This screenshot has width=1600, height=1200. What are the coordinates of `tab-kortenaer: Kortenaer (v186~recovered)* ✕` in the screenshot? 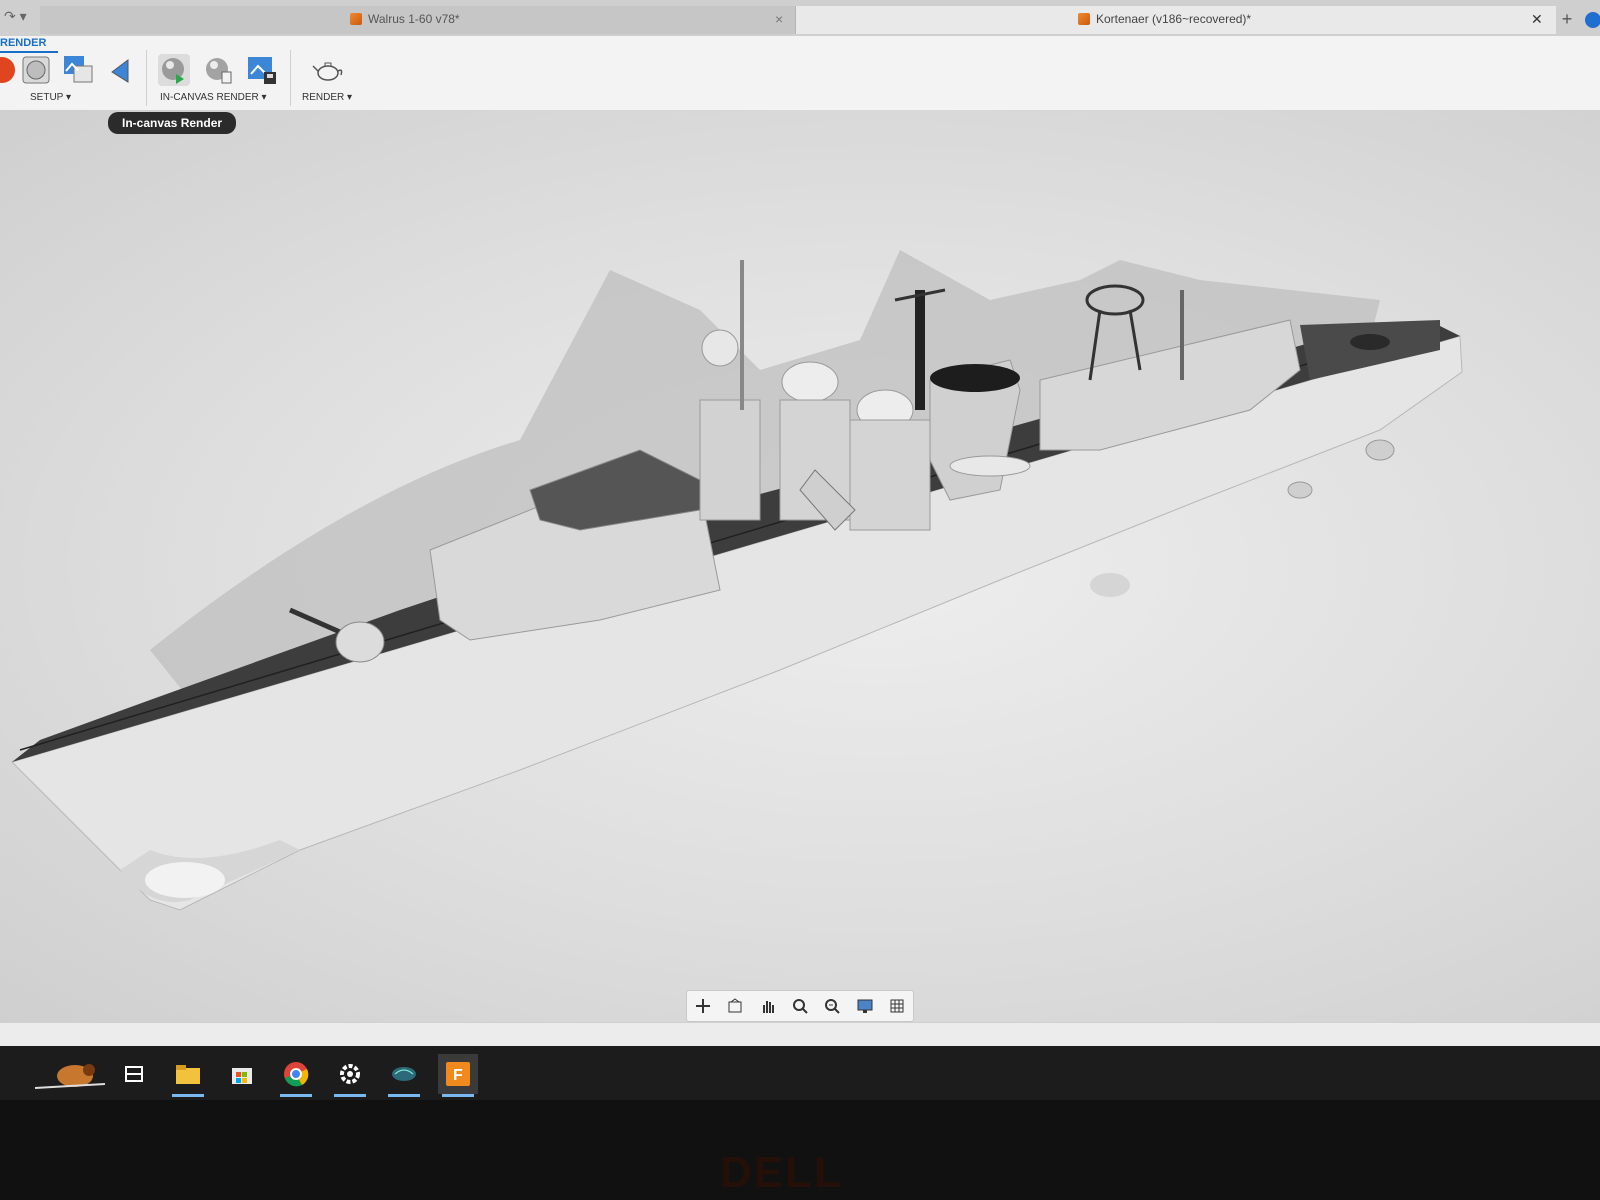 It's located at (1175, 20).